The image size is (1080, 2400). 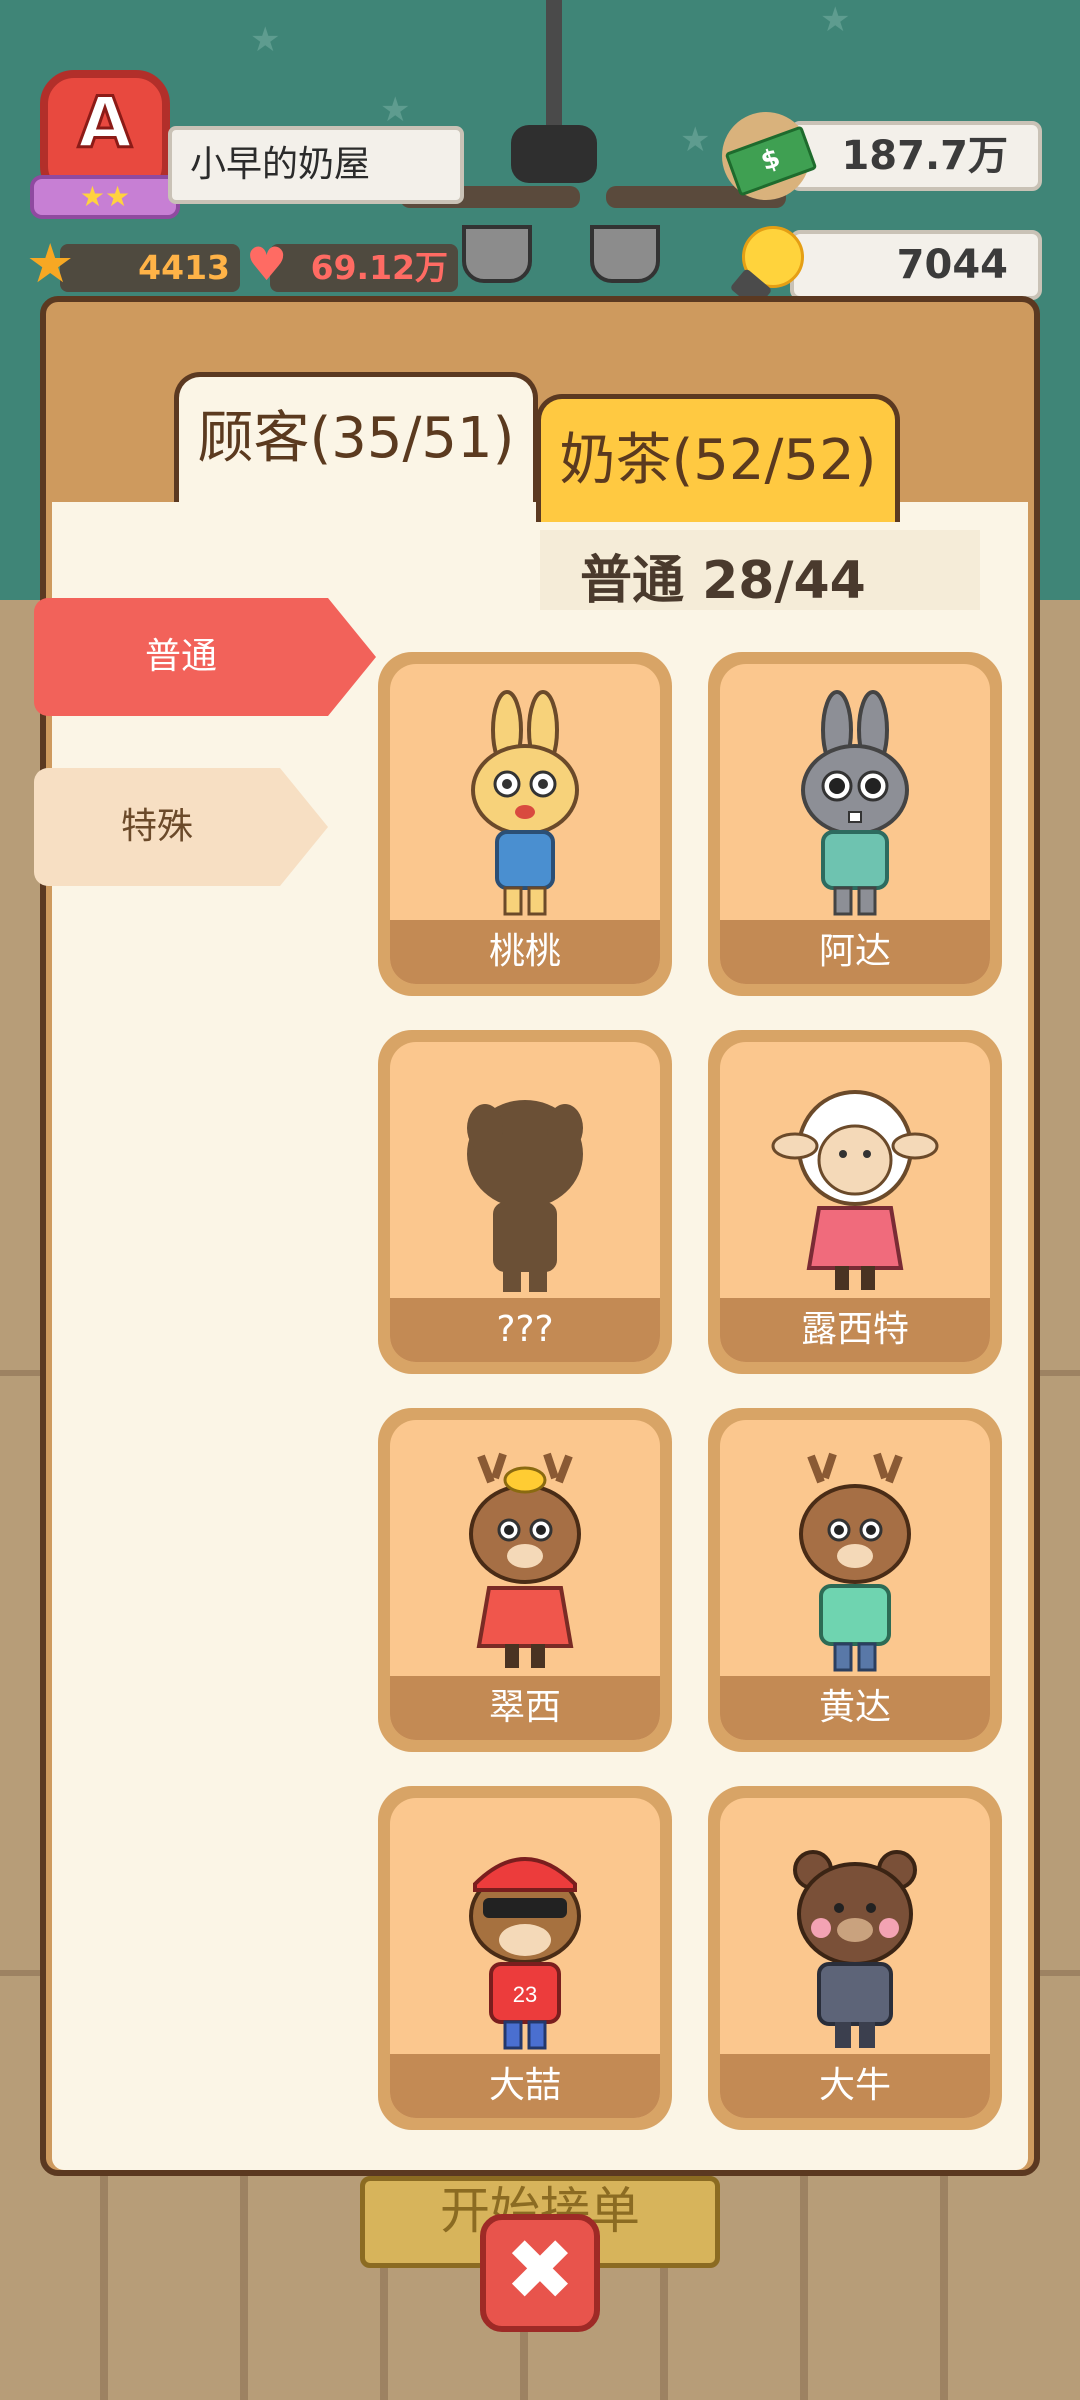 I want to click on cash-icon: $, so click(x=772, y=157).